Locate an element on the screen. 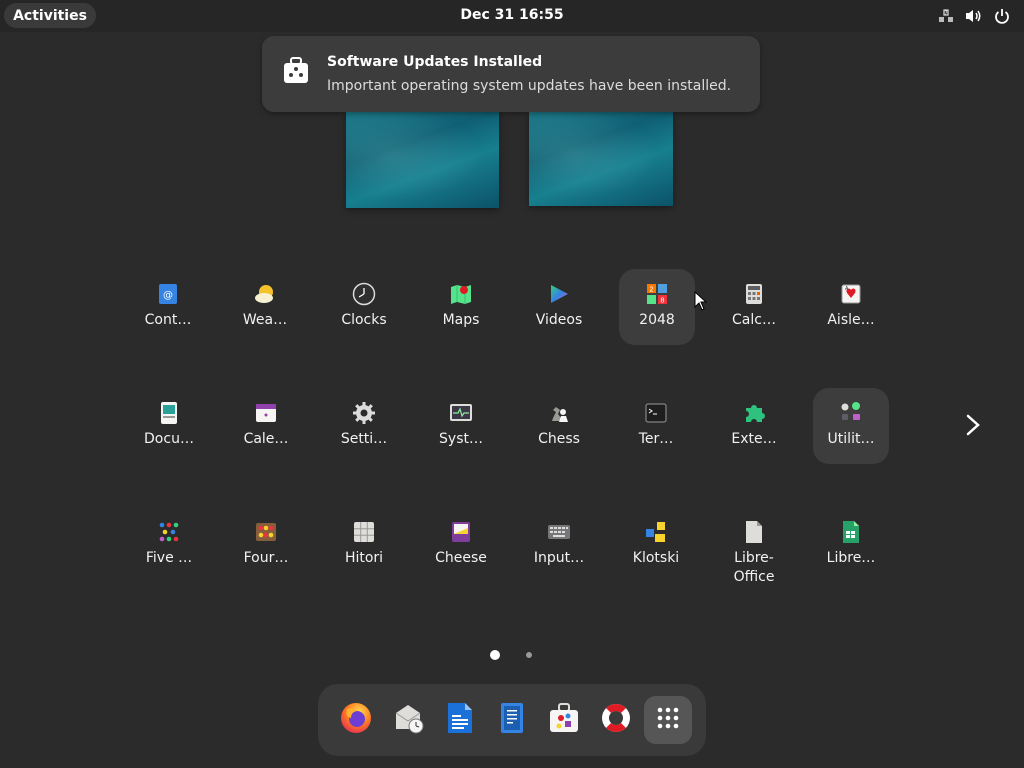  dash-dock is located at coordinates (512, 720).